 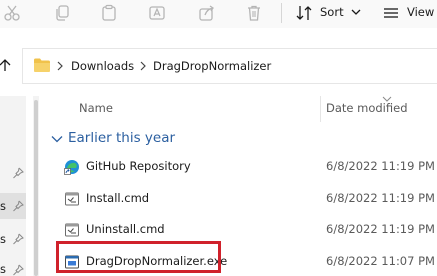 What do you see at coordinates (157, 13) in the screenshot?
I see `rename-icon` at bounding box center [157, 13].